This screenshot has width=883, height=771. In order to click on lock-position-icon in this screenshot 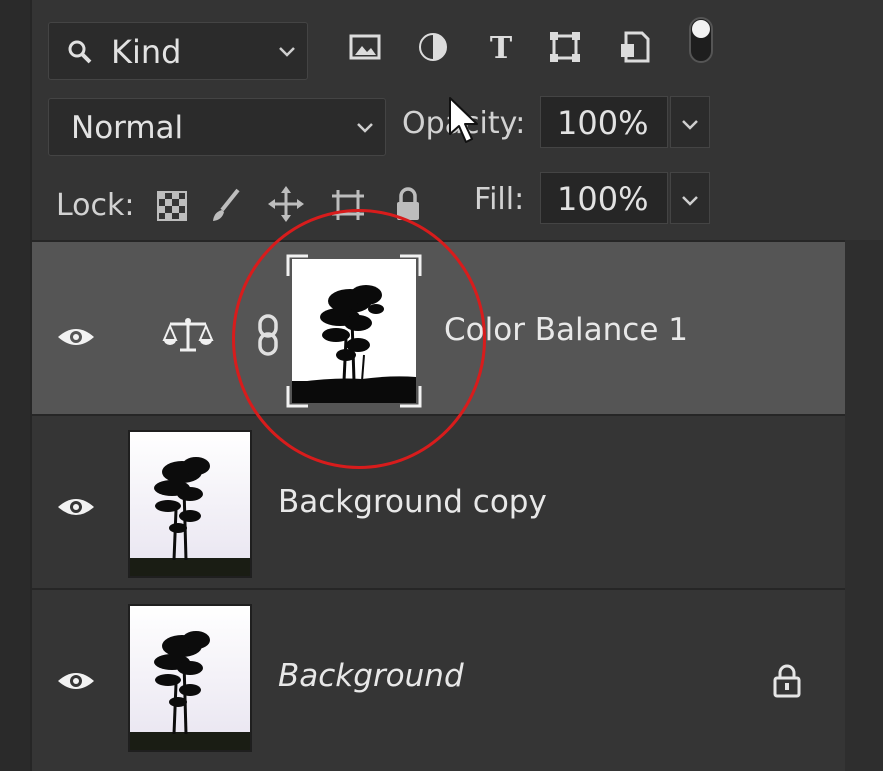, I will do `click(286, 204)`.